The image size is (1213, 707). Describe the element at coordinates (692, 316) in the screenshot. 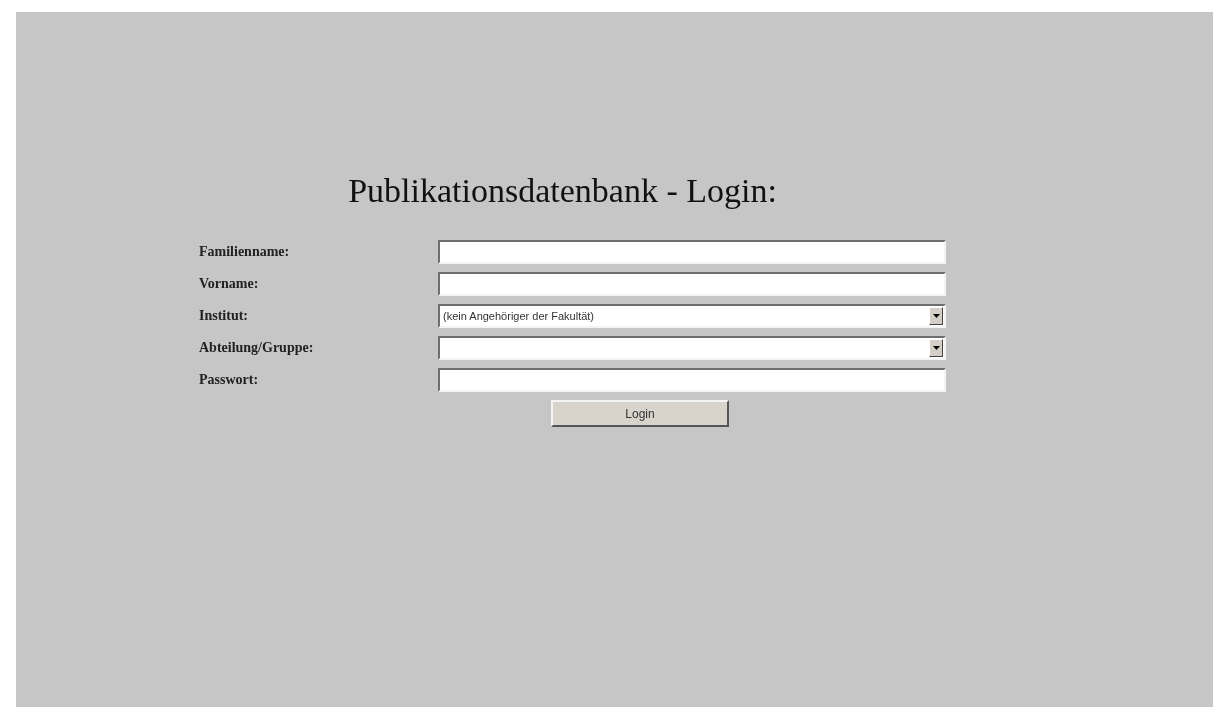

I see `dropdown: (kein Angehöriger der Fakultät)` at that location.